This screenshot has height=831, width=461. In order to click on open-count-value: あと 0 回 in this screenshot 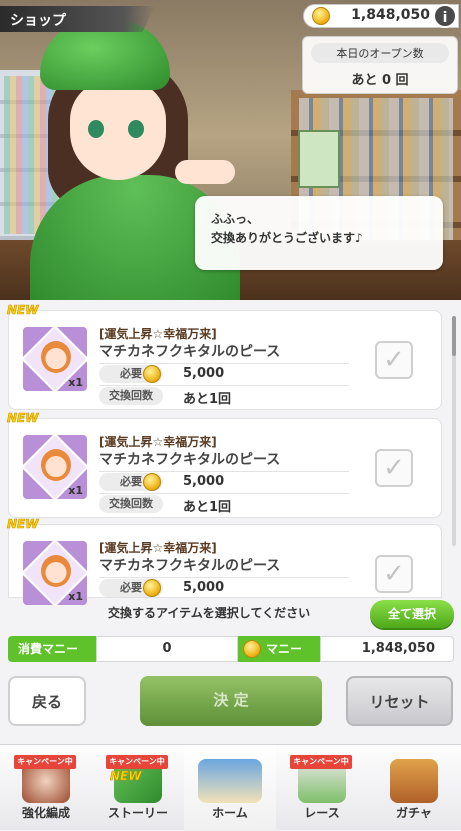, I will do `click(380, 80)`.